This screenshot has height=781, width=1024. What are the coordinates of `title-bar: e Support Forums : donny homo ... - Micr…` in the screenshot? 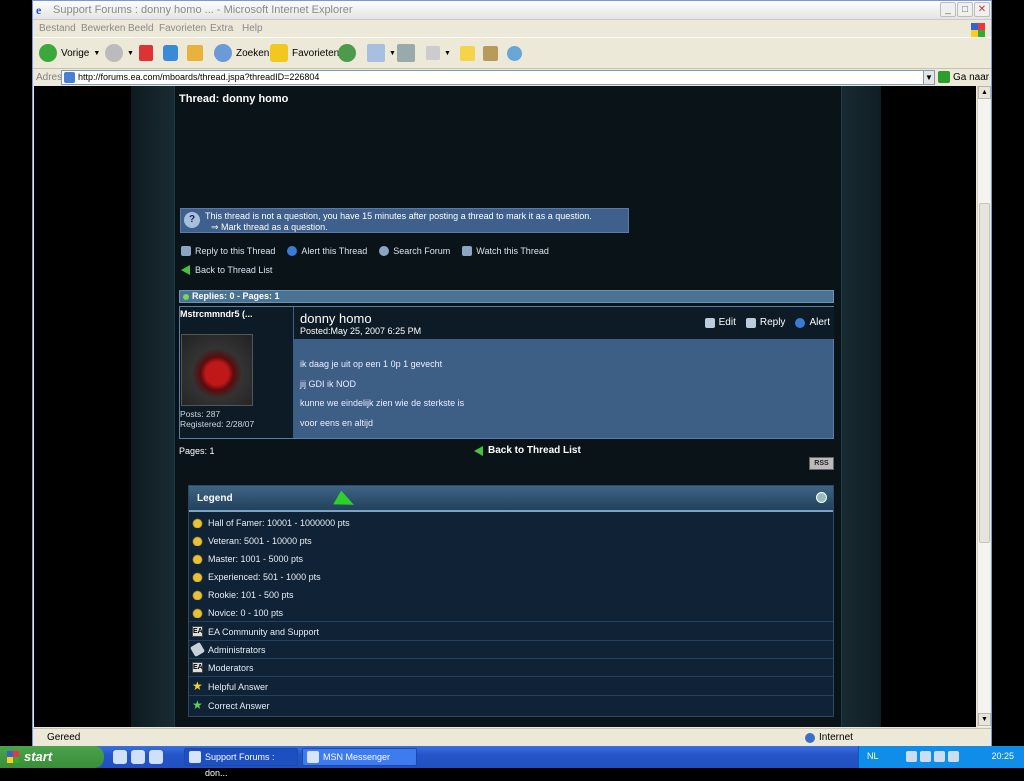 It's located at (512, 10).